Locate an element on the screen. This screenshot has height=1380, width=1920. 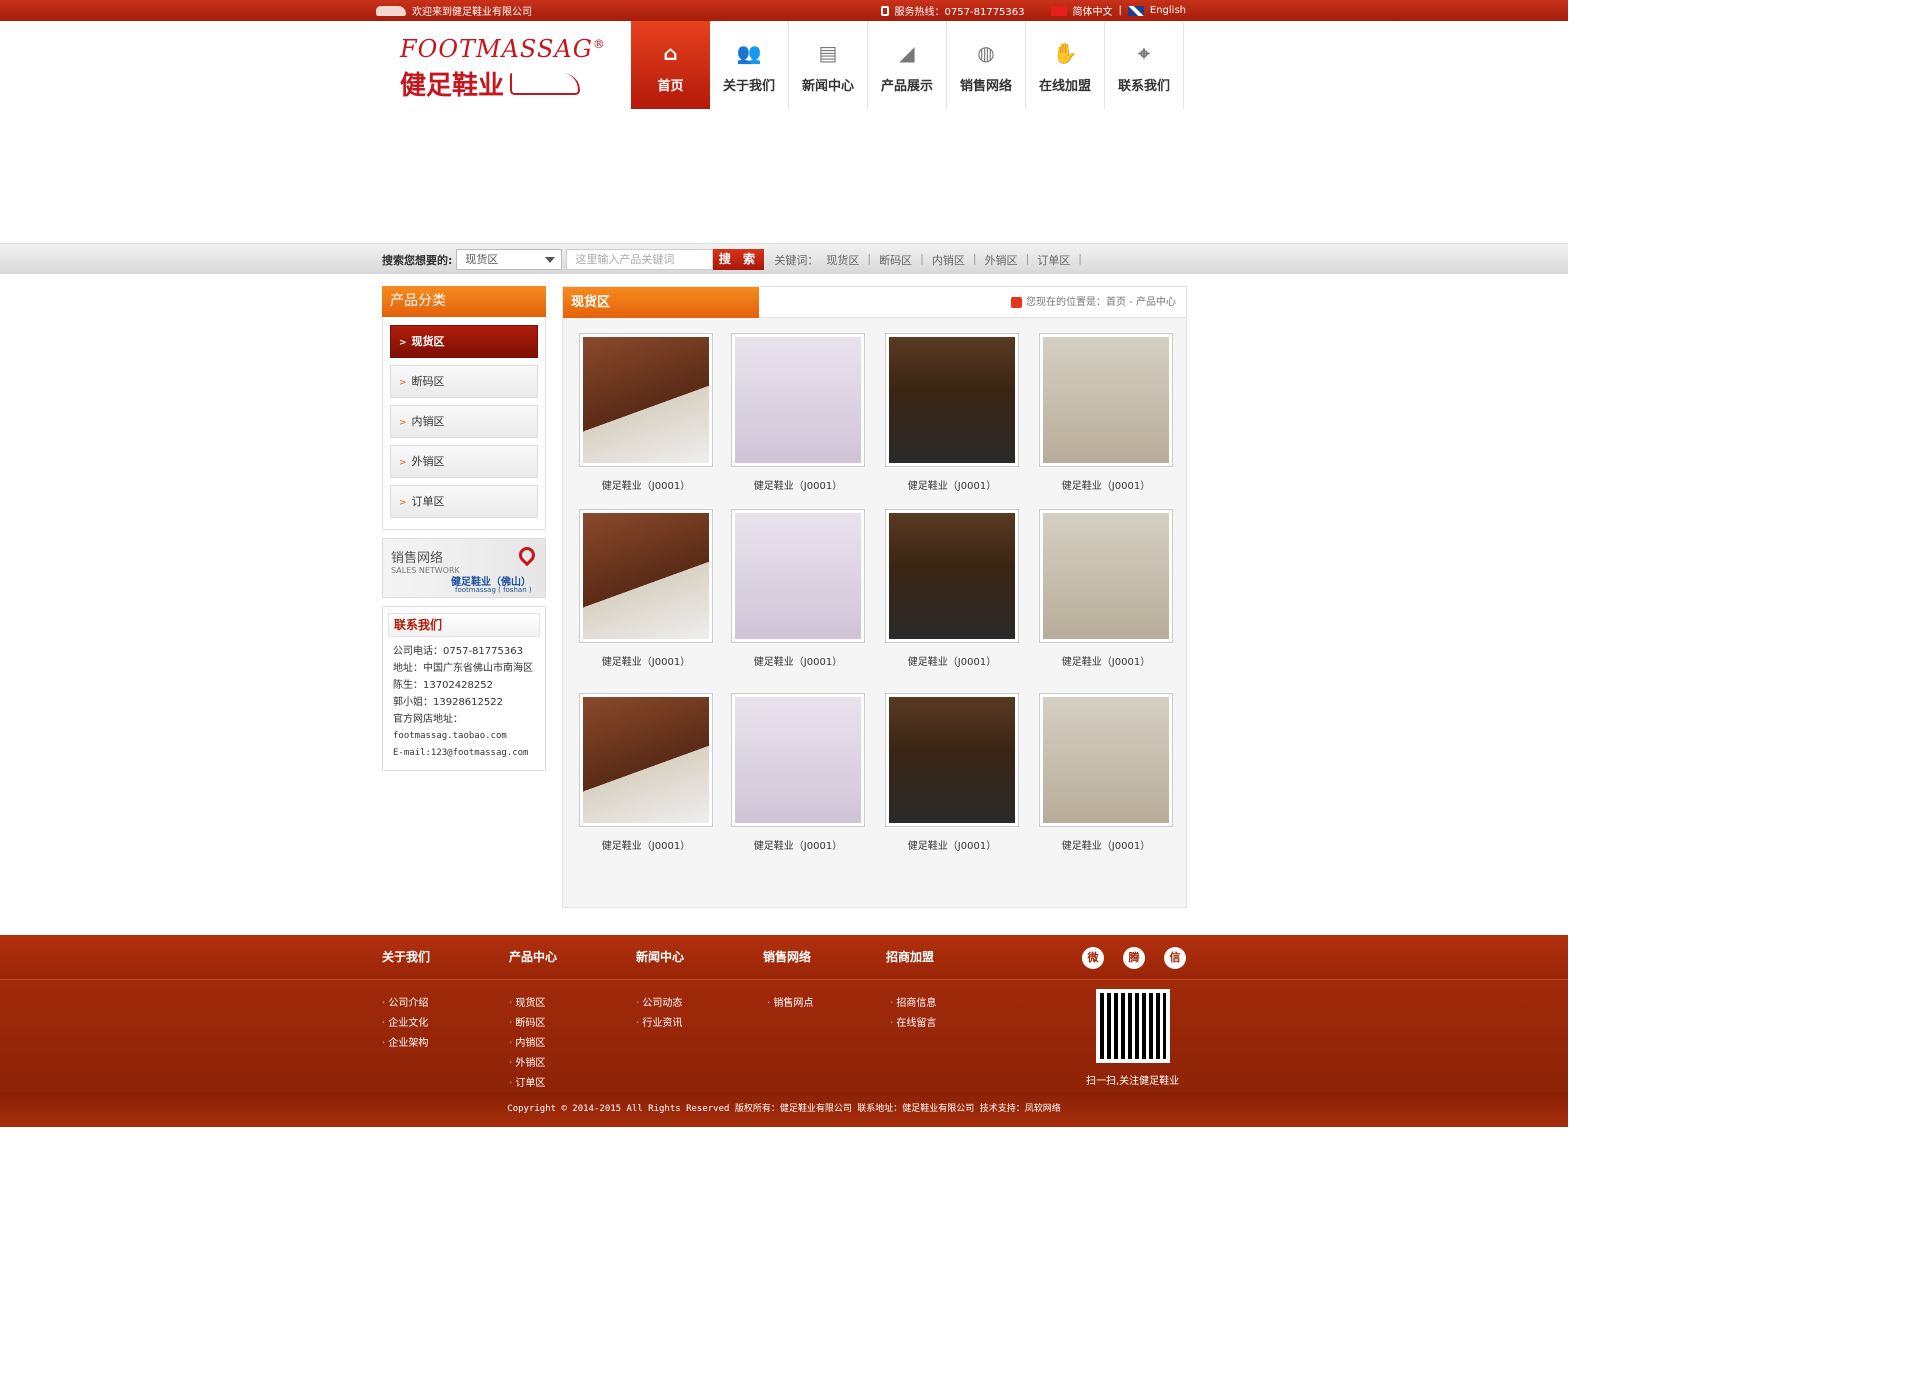
footer-col-title: 招商加盟 is located at coordinates (946, 957).